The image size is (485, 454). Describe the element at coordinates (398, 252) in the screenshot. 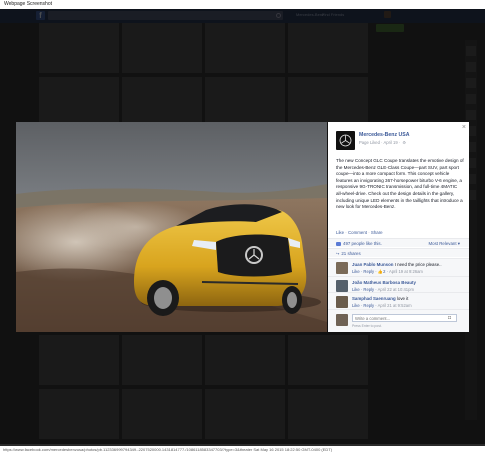

I see `shares-summary: ↪ 21 shares` at that location.